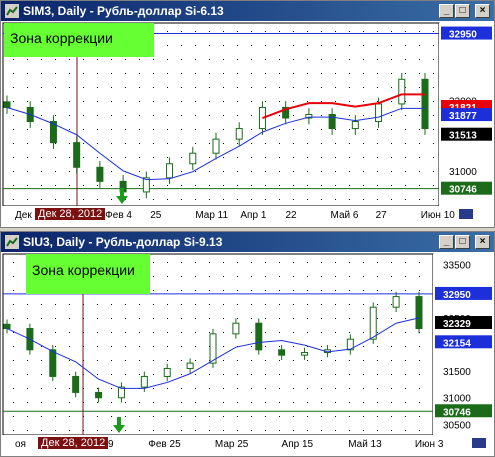  Describe the element at coordinates (247, 11) in the screenshot. I see `title-bar-top: SIM3, Daily - Рубль-доллар Si-6.13 _ □ ×` at that location.